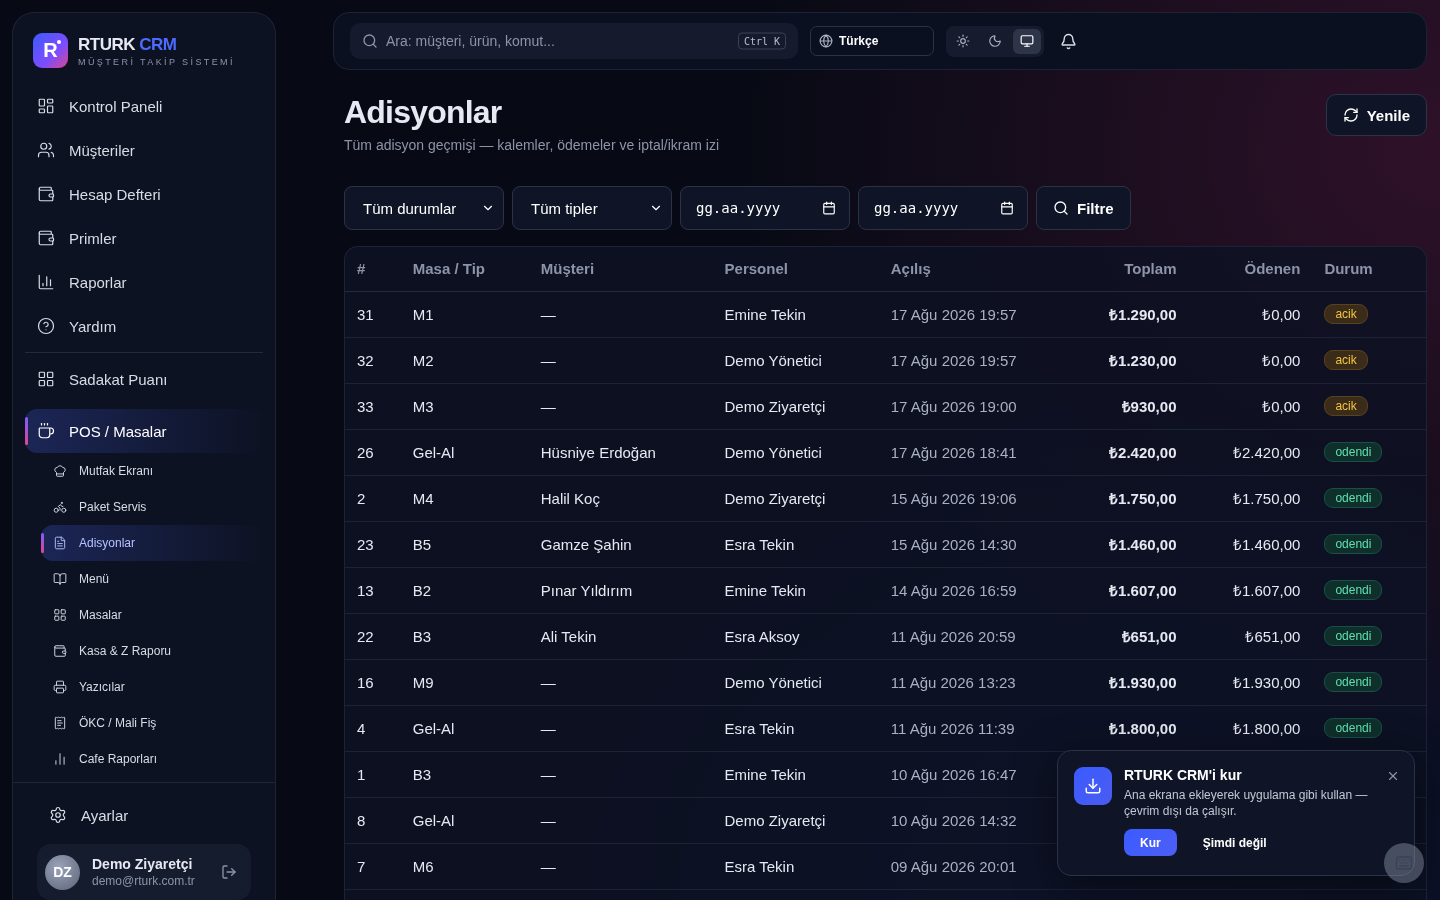 The width and height of the screenshot is (1440, 900). Describe the element at coordinates (60, 579) in the screenshot. I see `book-icon` at that location.